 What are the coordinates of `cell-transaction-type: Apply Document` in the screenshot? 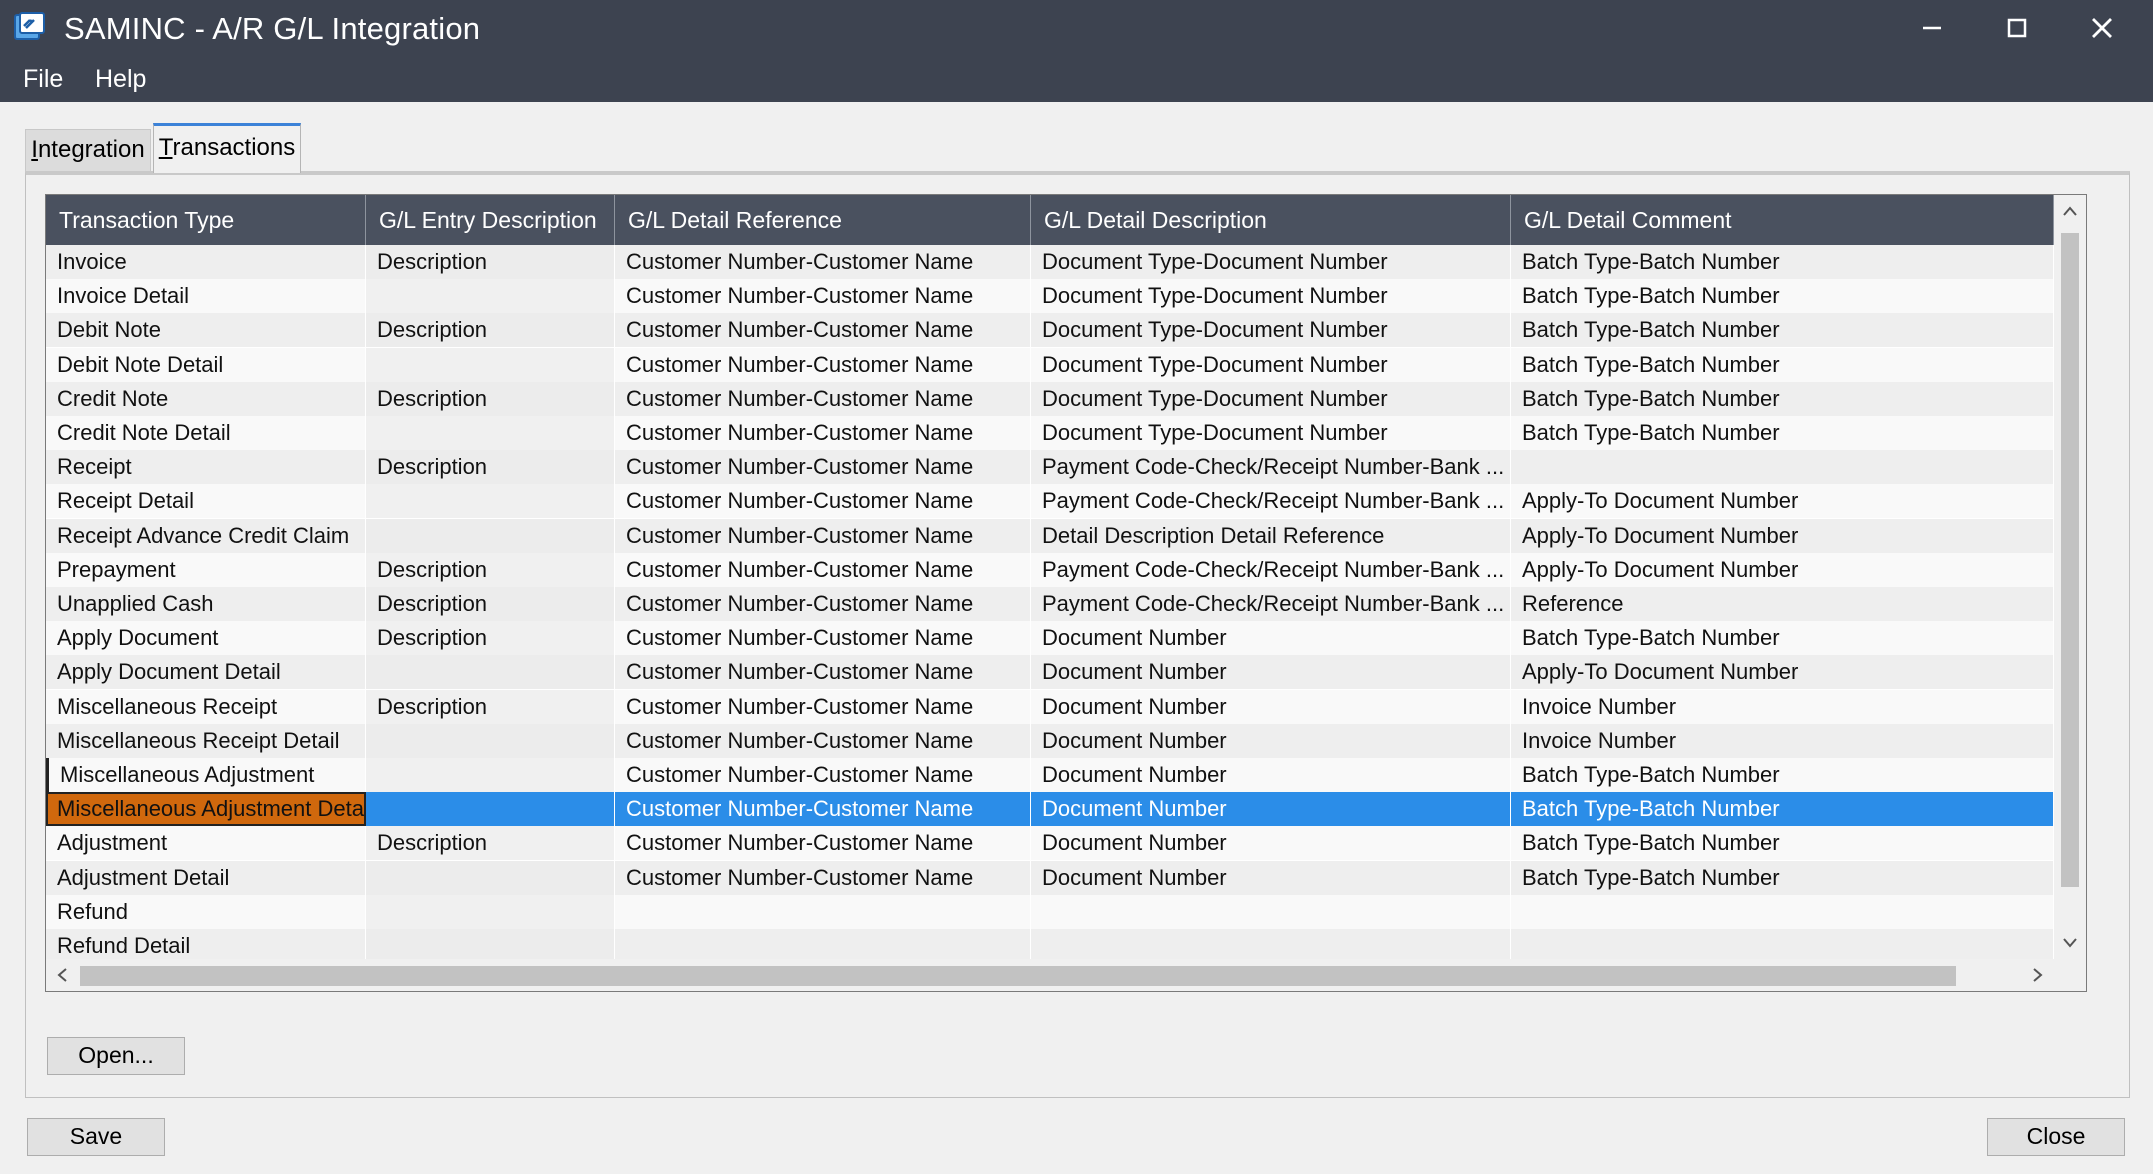 It's located at (206, 638).